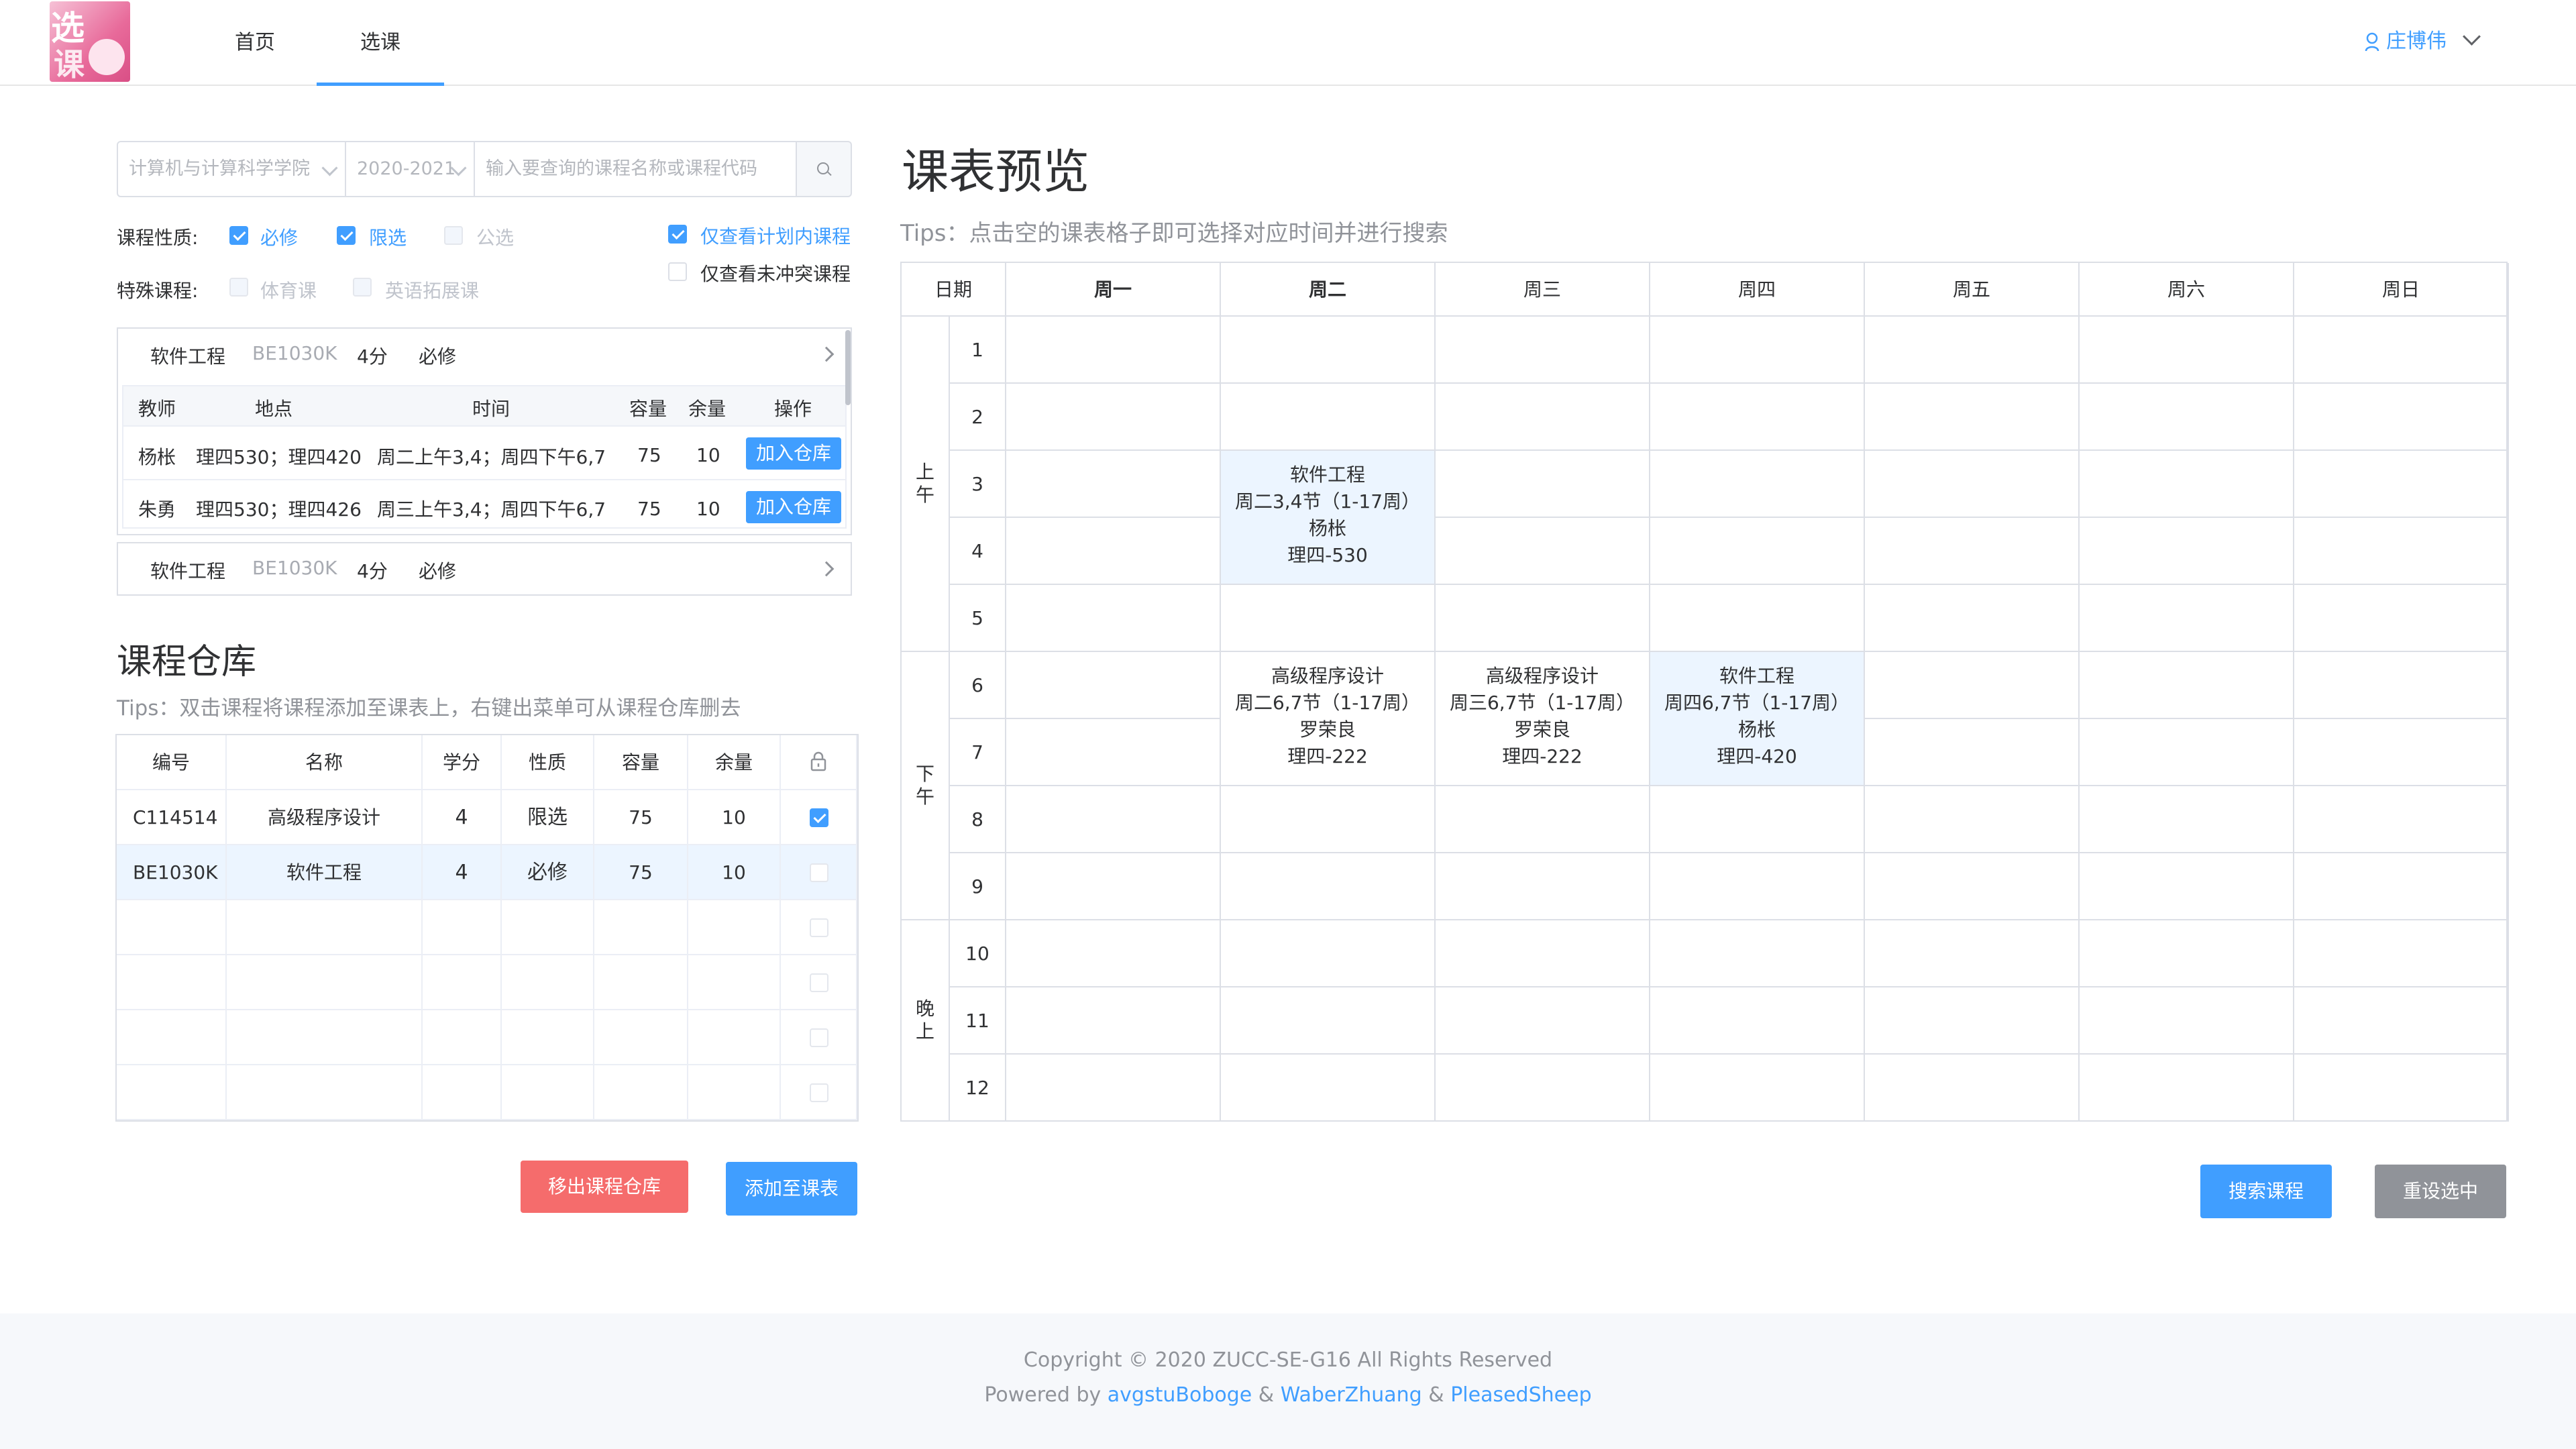 The height and width of the screenshot is (1449, 2576). I want to click on year-select: 2020-2021, so click(410, 169).